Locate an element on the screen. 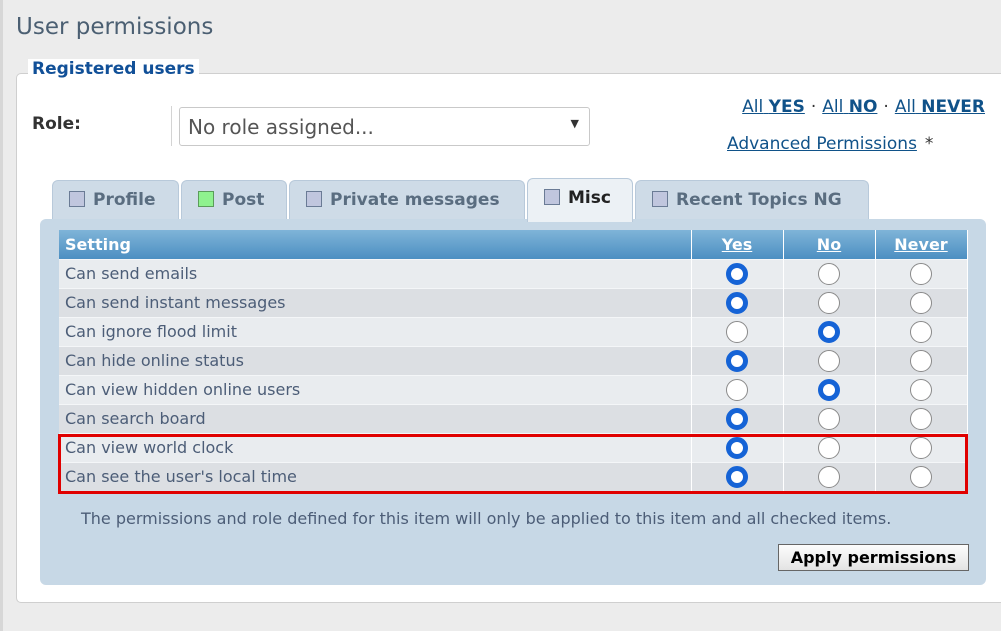  all-no-link: All NO is located at coordinates (849, 107).